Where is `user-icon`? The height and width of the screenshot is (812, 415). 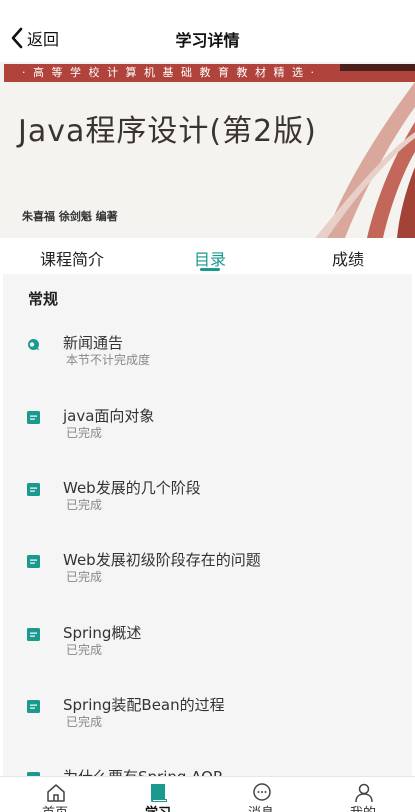 user-icon is located at coordinates (364, 793).